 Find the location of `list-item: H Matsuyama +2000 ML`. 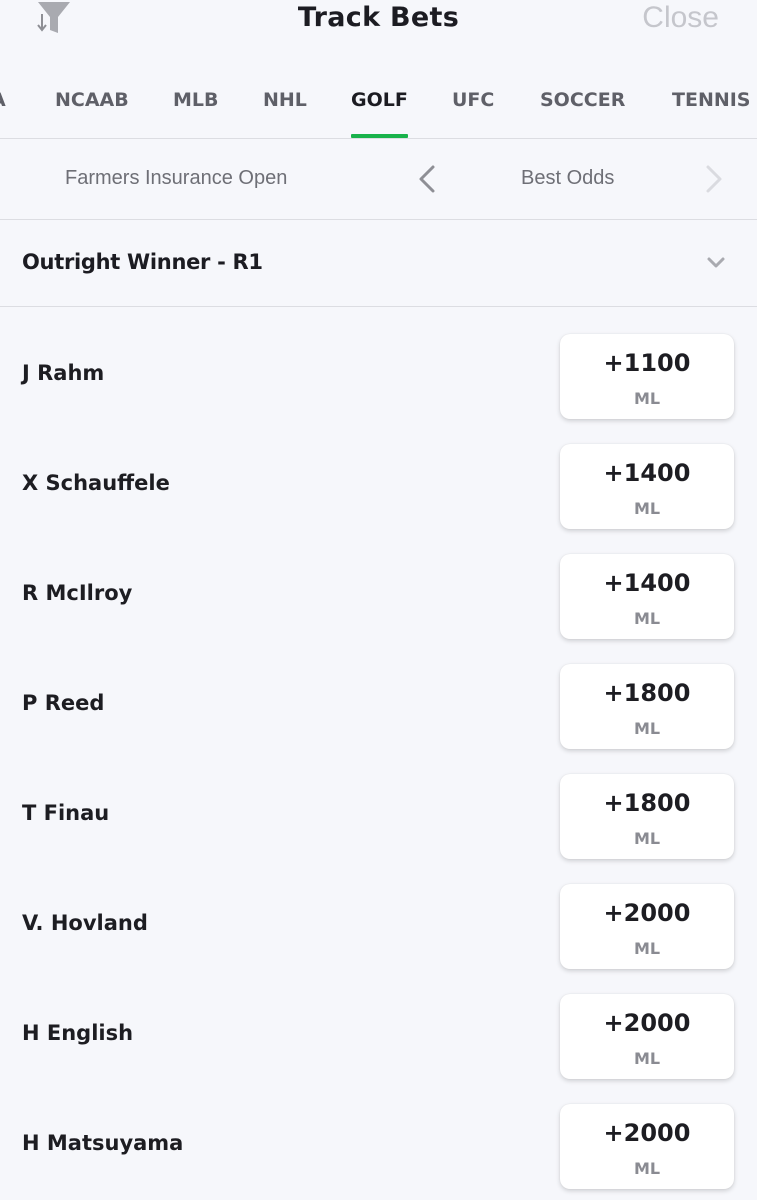

list-item: H Matsuyama +2000 ML is located at coordinates (378, 1133).